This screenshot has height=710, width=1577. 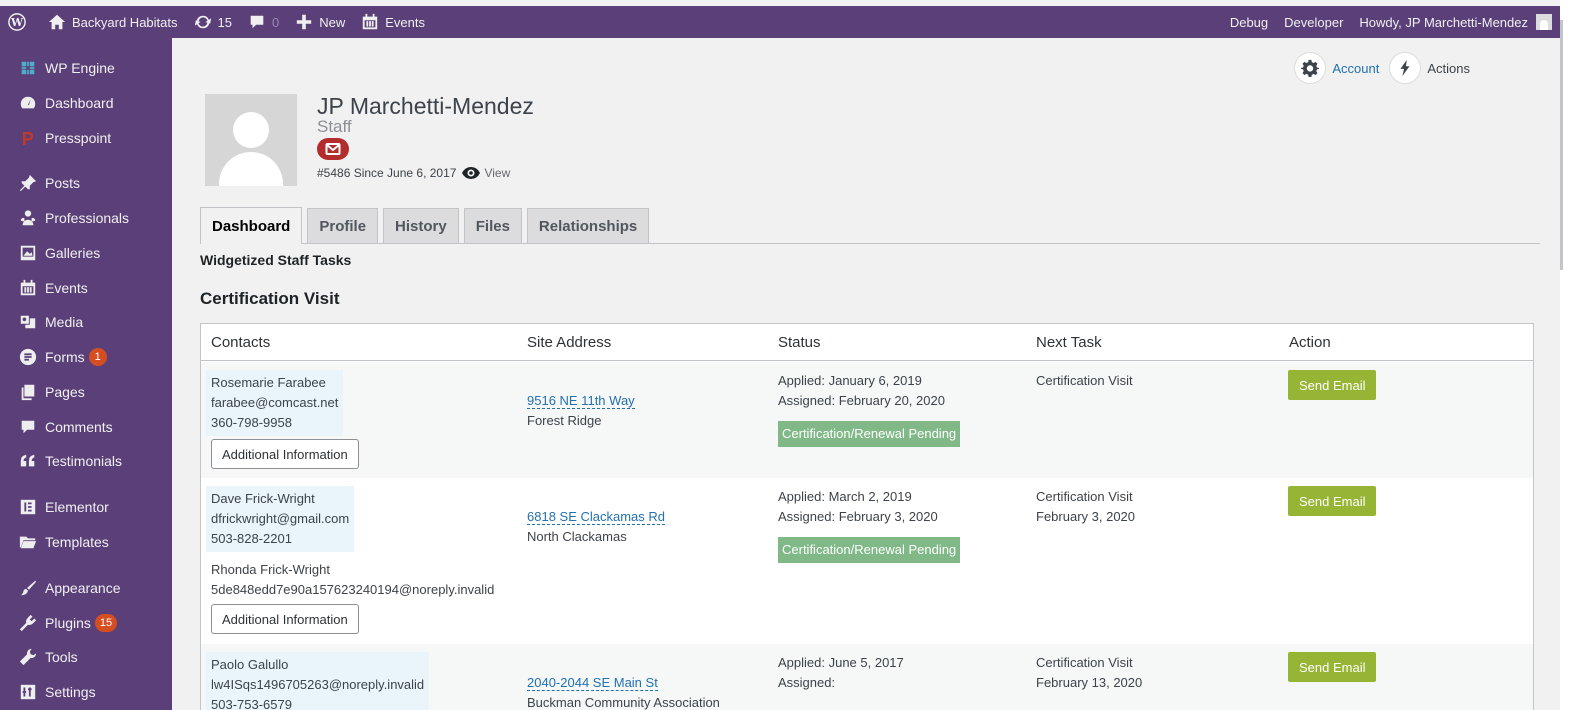 What do you see at coordinates (28, 507) in the screenshot?
I see `elementor-icon` at bounding box center [28, 507].